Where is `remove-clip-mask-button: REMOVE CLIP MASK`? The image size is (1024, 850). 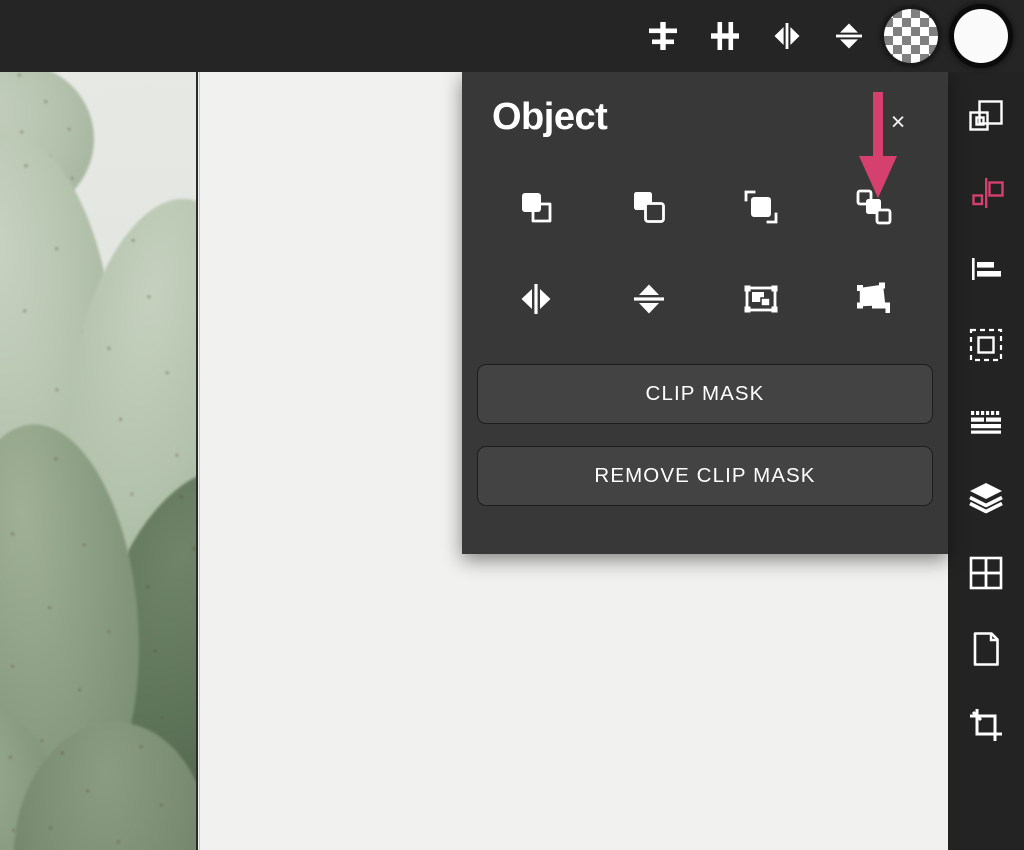
remove-clip-mask-button: REMOVE CLIP MASK is located at coordinates (705, 476).